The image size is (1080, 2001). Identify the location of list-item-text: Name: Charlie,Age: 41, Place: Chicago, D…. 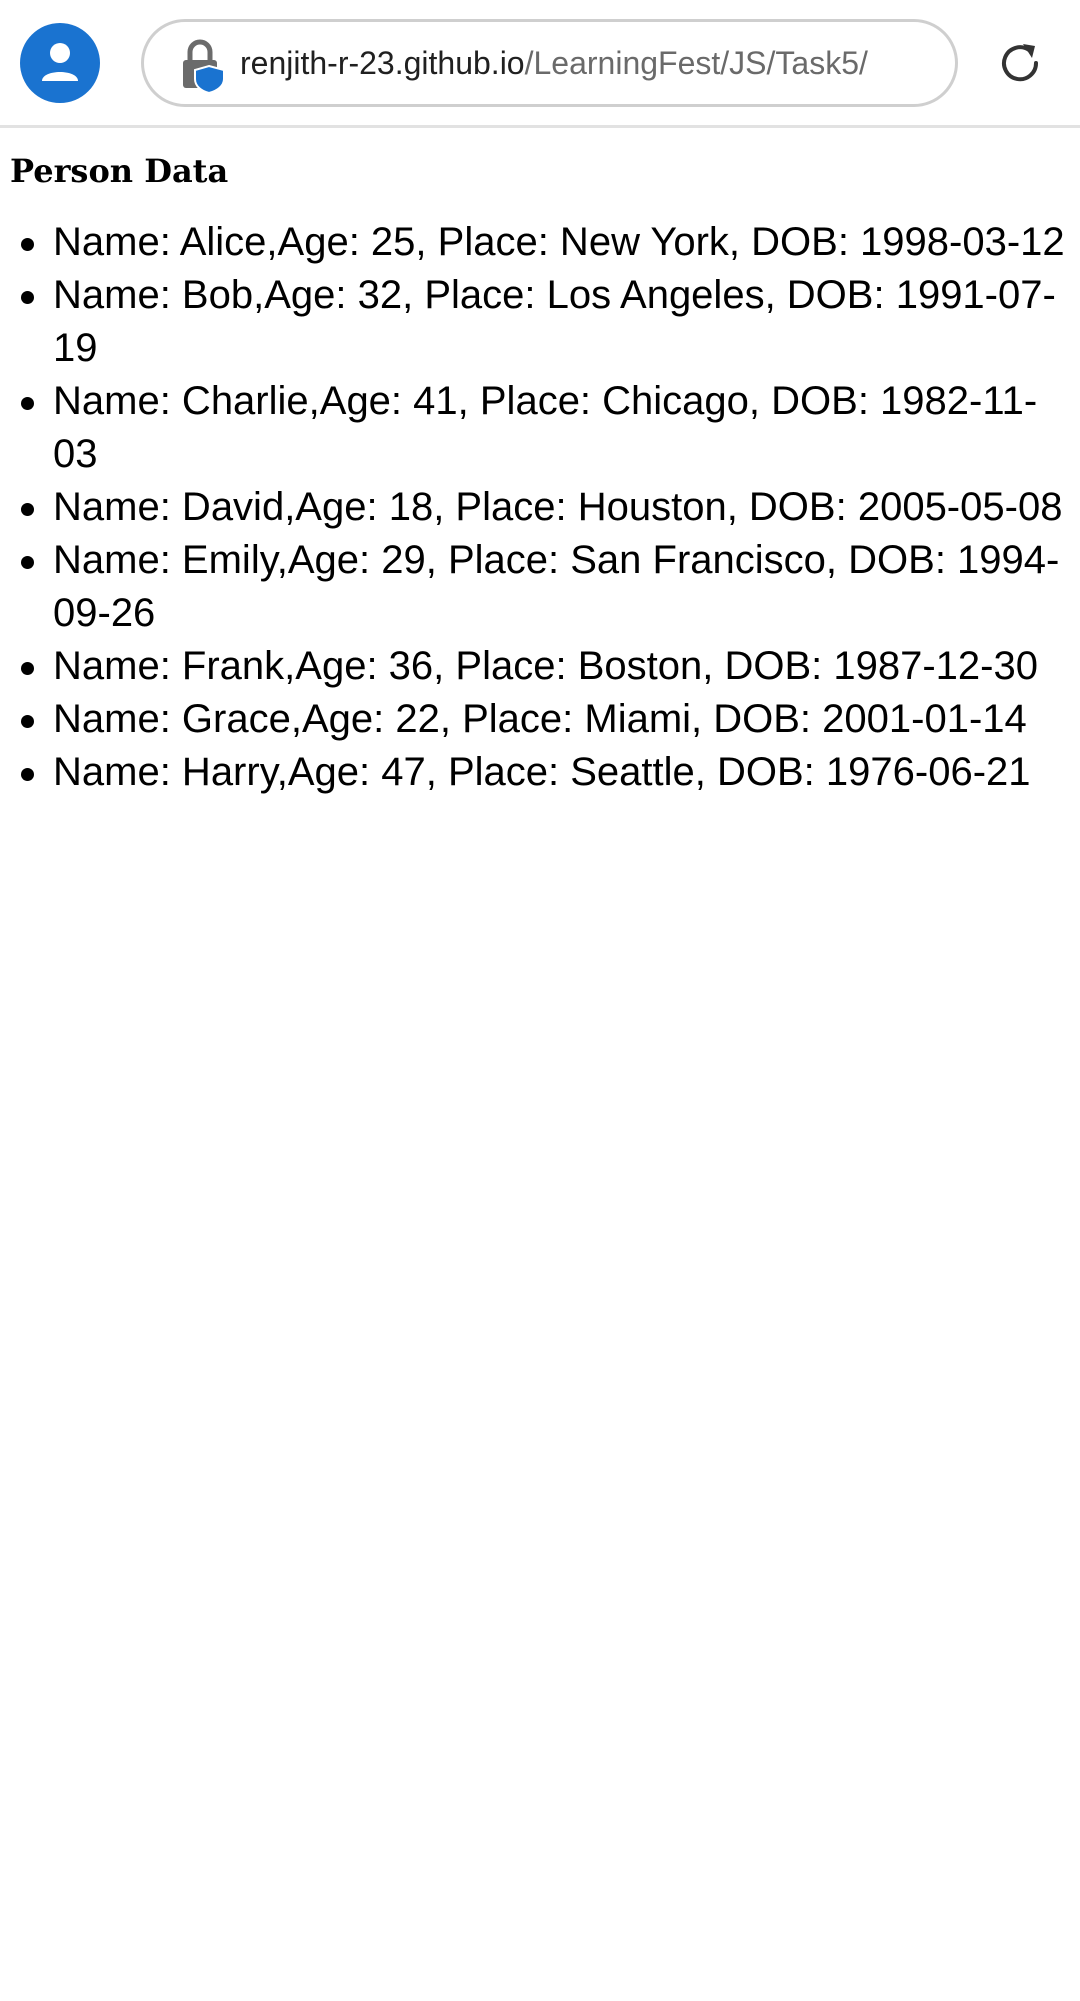
(545, 427).